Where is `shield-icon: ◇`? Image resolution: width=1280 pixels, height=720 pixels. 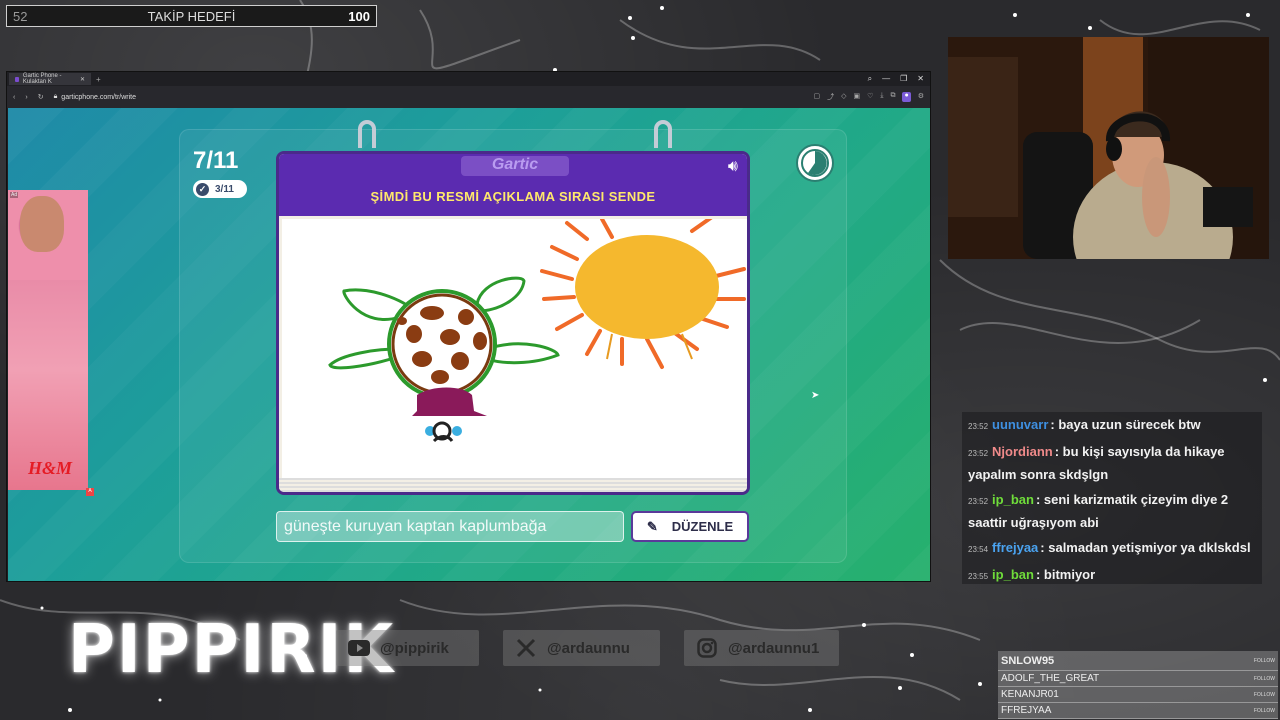 shield-icon: ◇ is located at coordinates (843, 97).